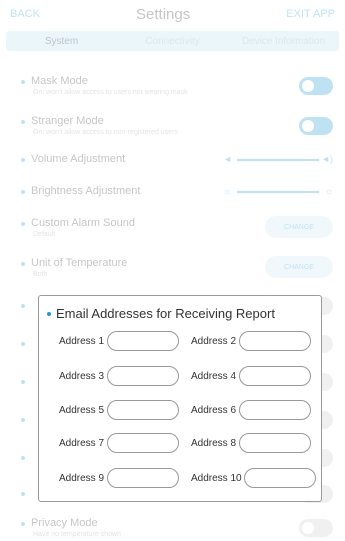  What do you see at coordinates (172, 230) in the screenshot?
I see `alarm-sound-row: Custom Alarm Sound Default CHANGE` at bounding box center [172, 230].